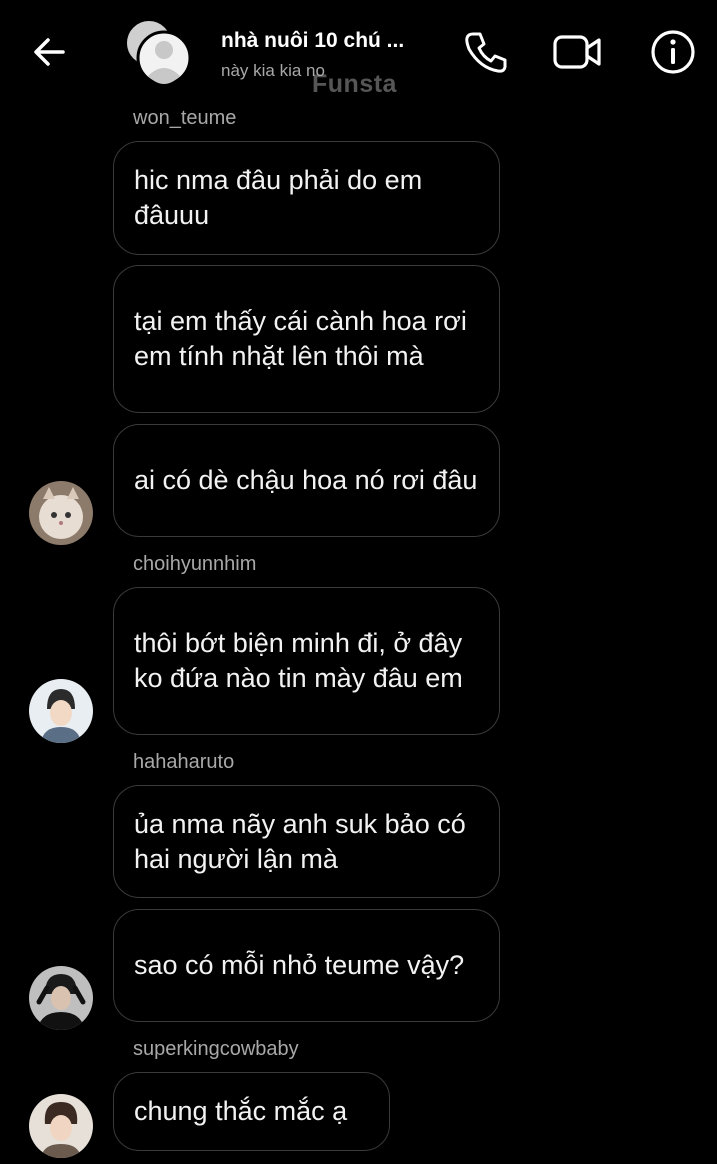 The image size is (717, 1164). Describe the element at coordinates (216, 1049) in the screenshot. I see `sender-name: superkingcowbaby` at that location.